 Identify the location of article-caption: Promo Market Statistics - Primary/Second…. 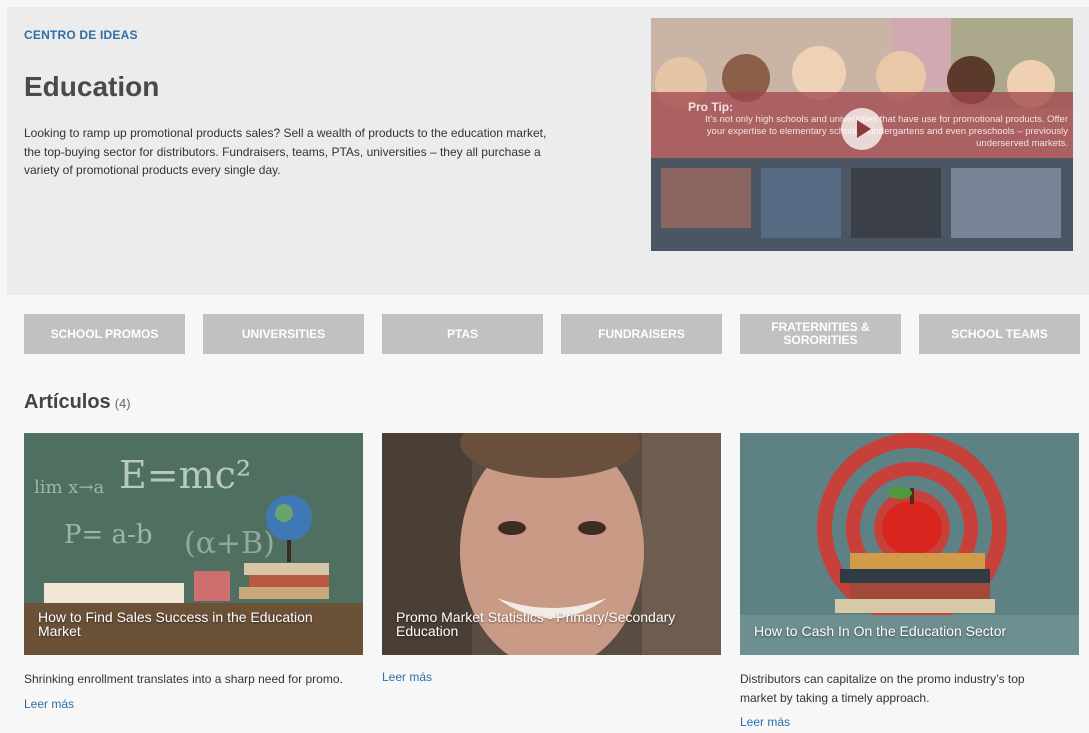
(552, 624).